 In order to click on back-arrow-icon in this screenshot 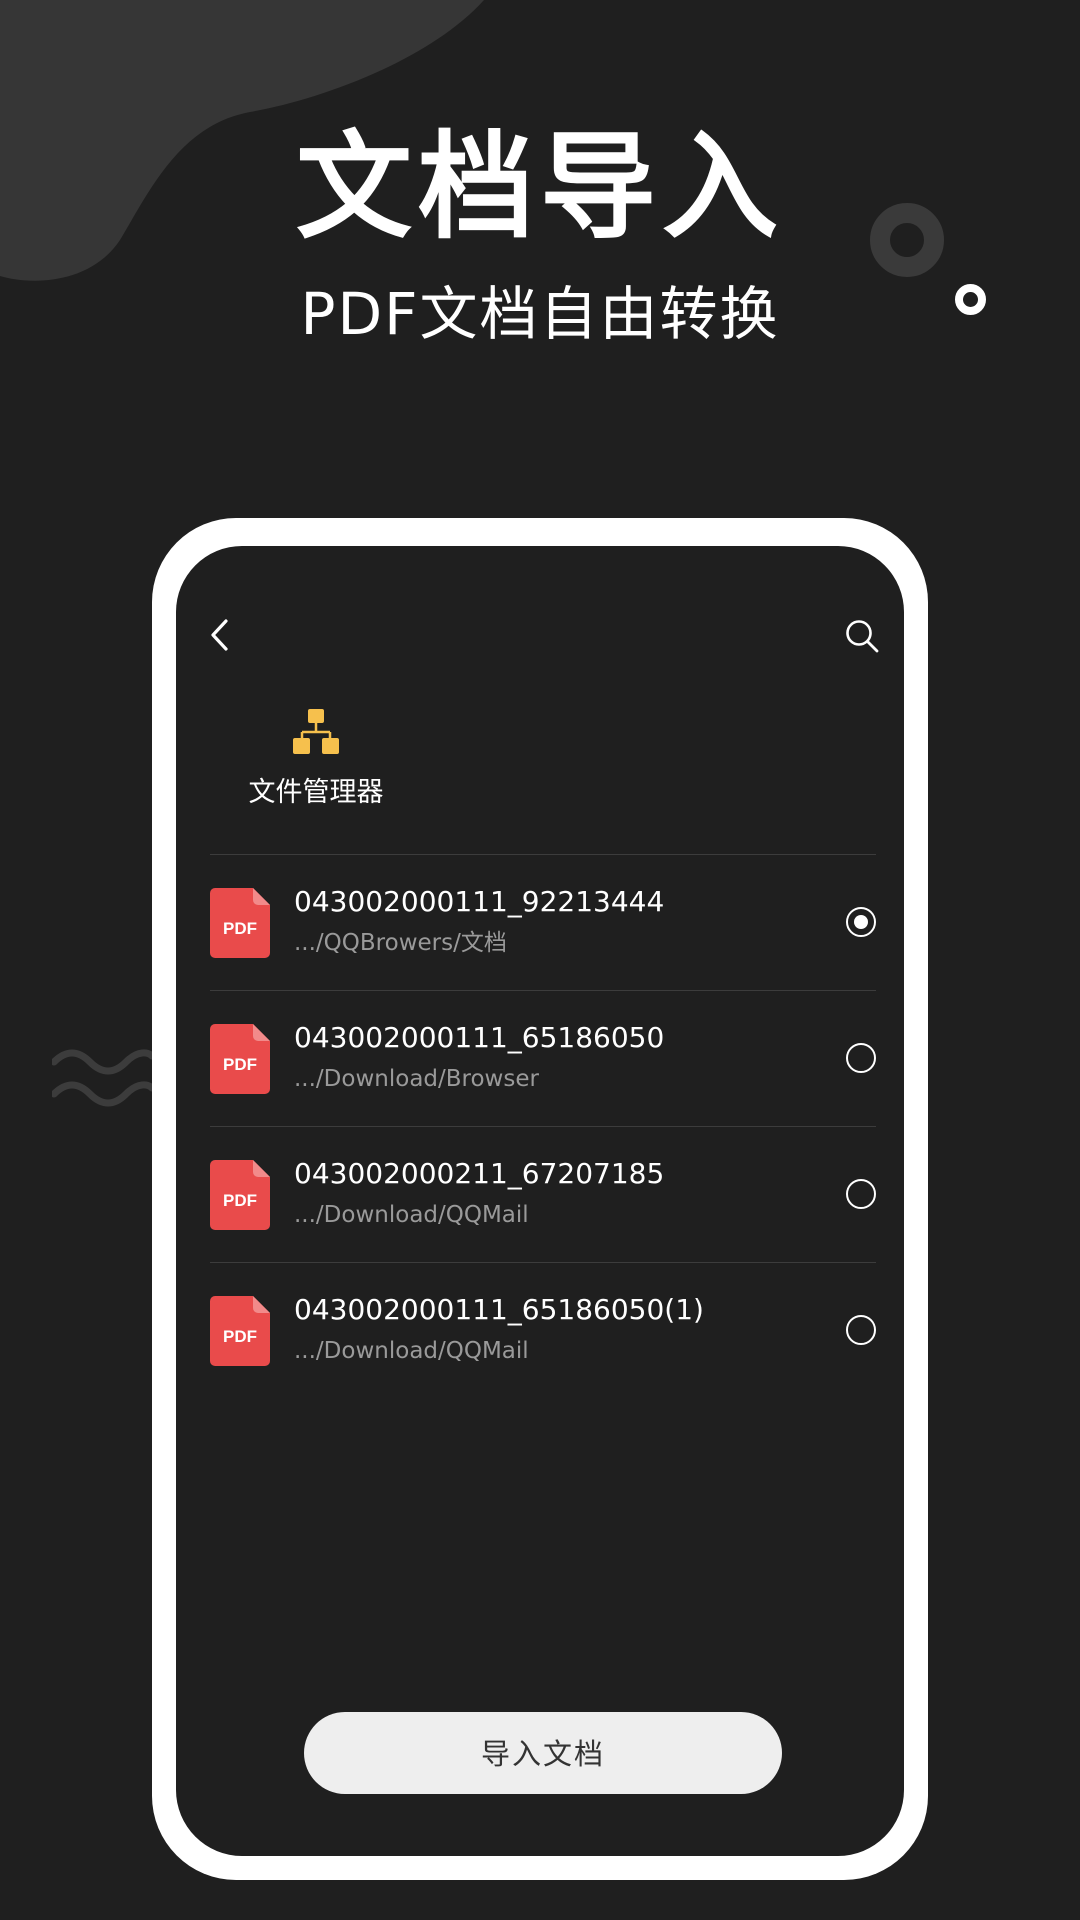, I will do `click(221, 635)`.